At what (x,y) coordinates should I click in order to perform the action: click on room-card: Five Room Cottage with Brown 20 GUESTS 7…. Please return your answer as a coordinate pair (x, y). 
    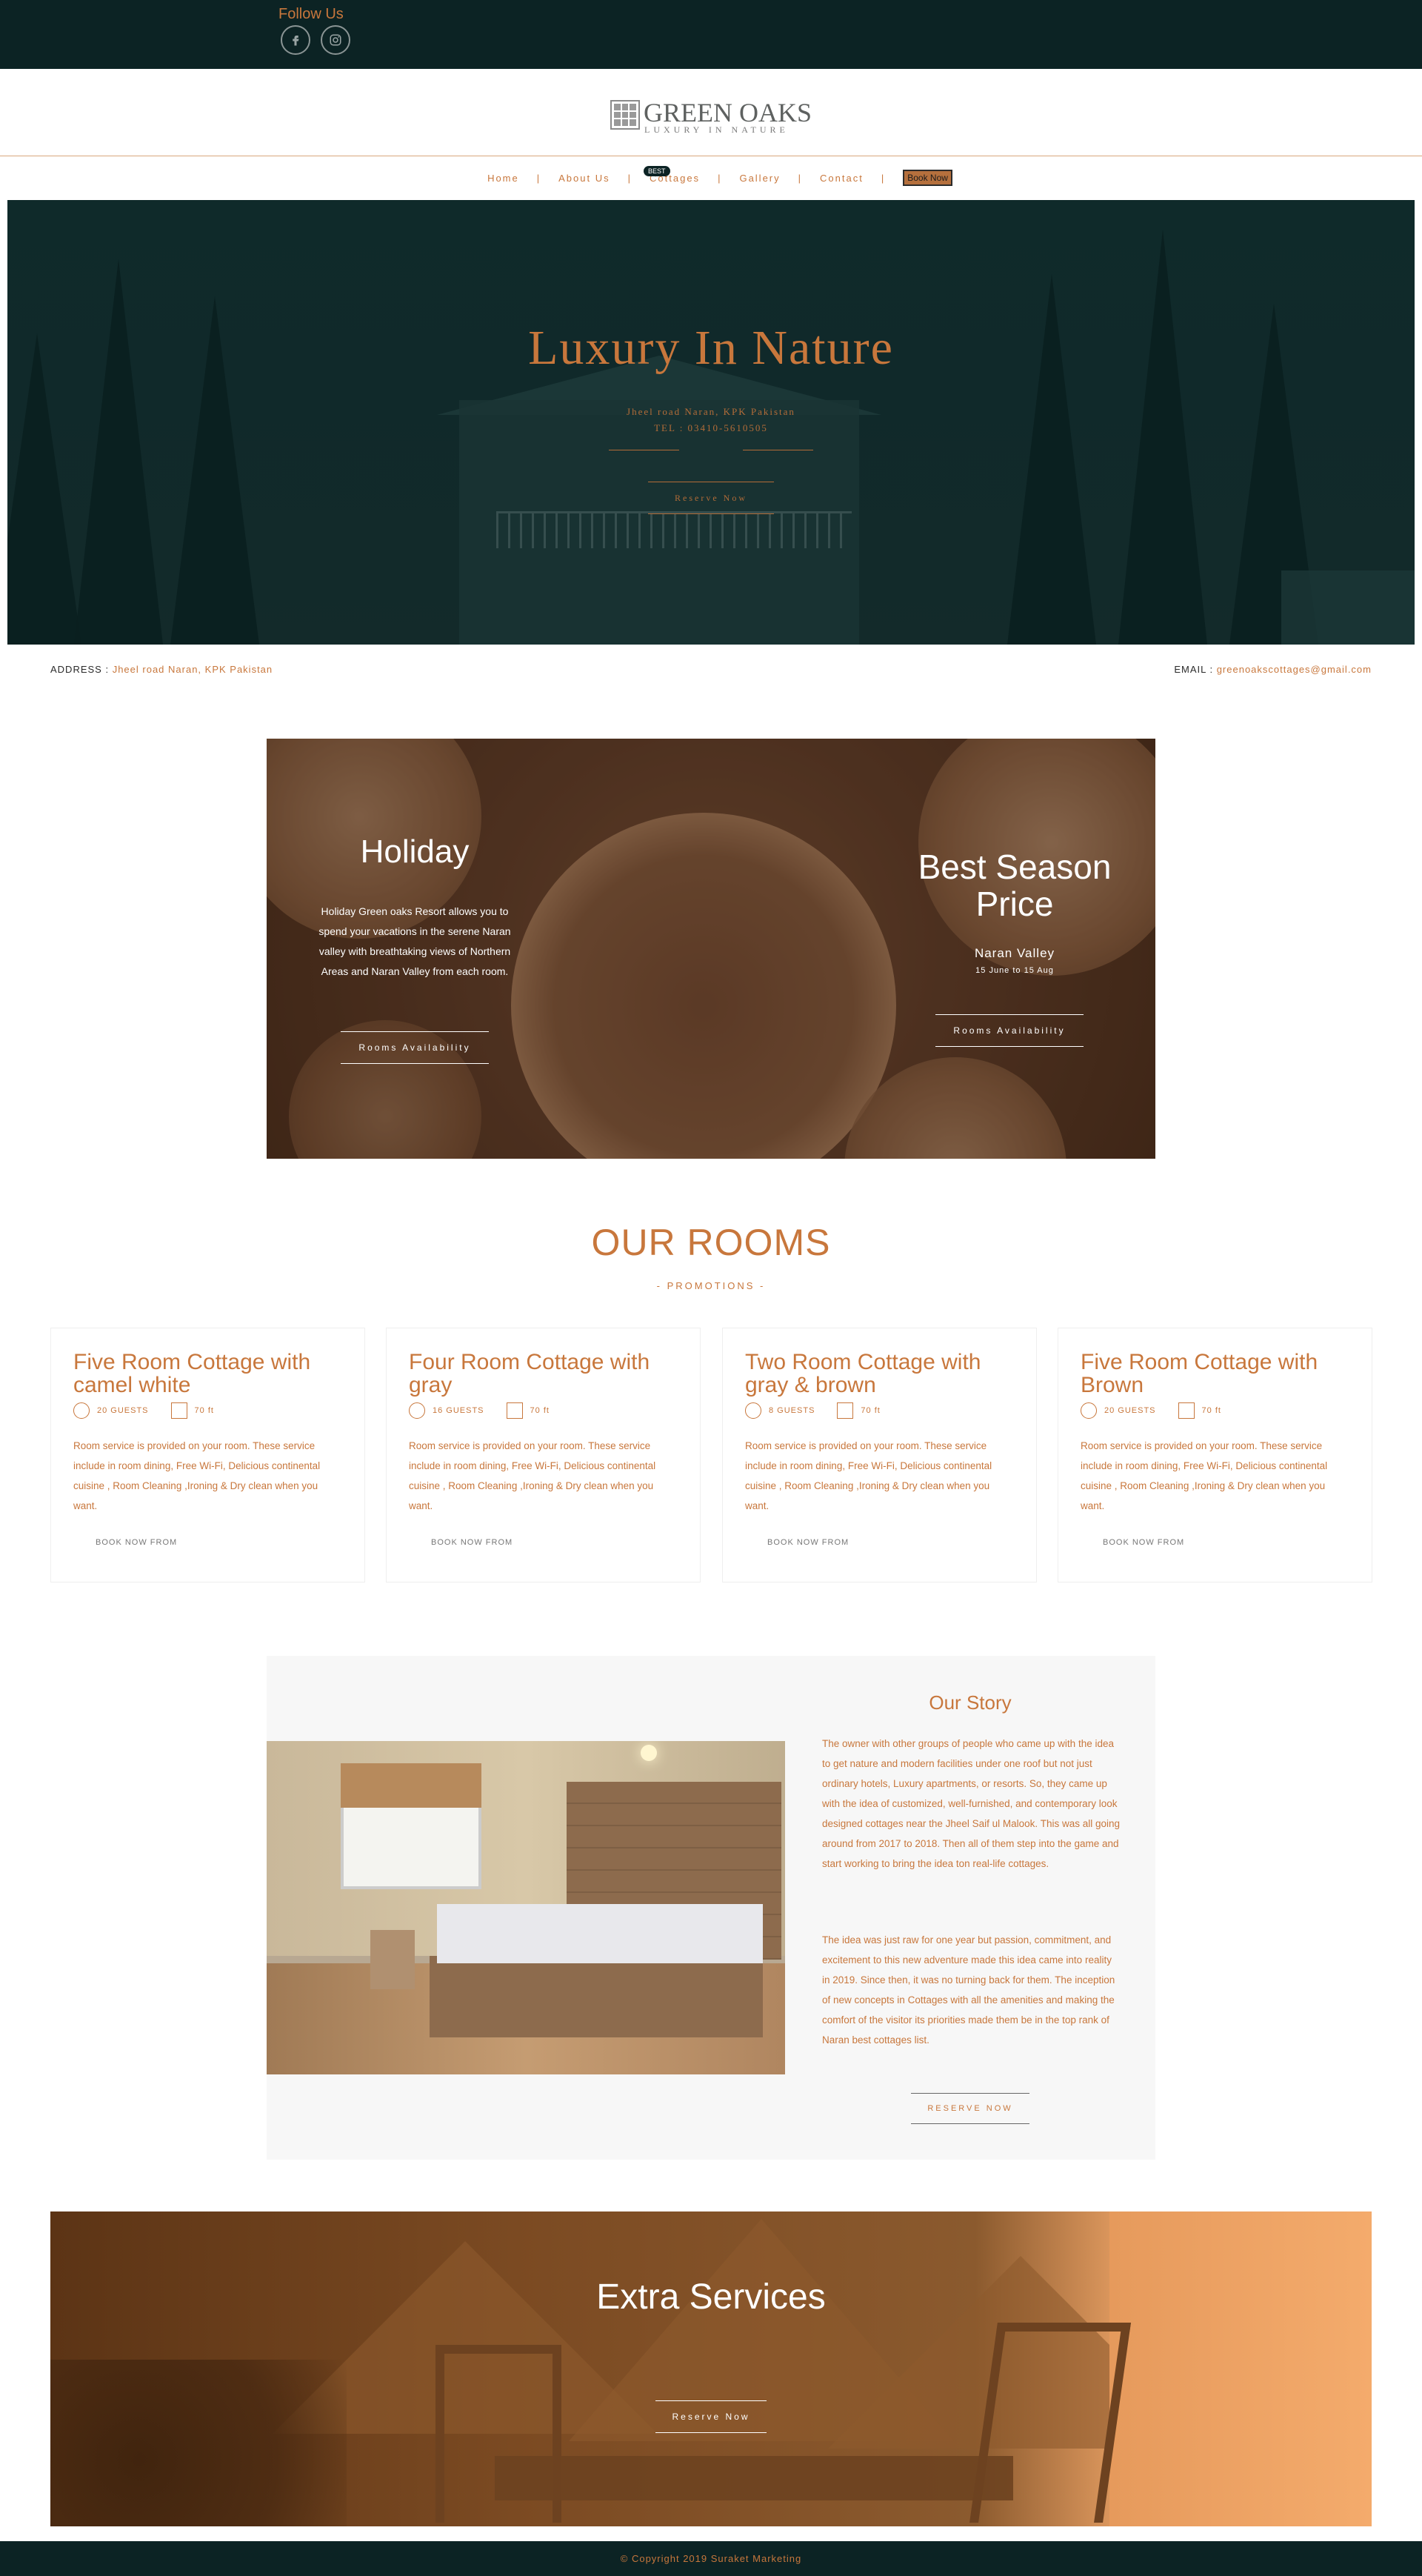
    Looking at the image, I should click on (1215, 1455).